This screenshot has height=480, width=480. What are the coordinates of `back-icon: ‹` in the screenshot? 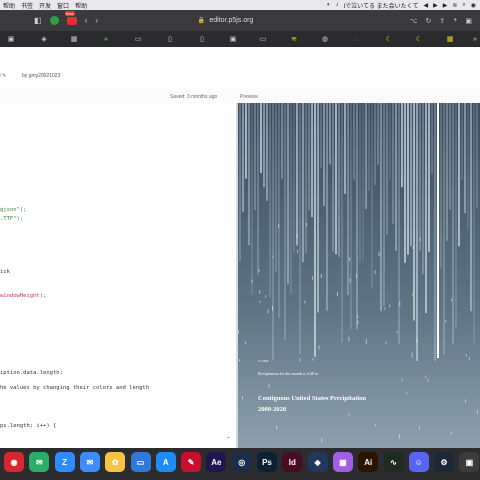 It's located at (86, 20).